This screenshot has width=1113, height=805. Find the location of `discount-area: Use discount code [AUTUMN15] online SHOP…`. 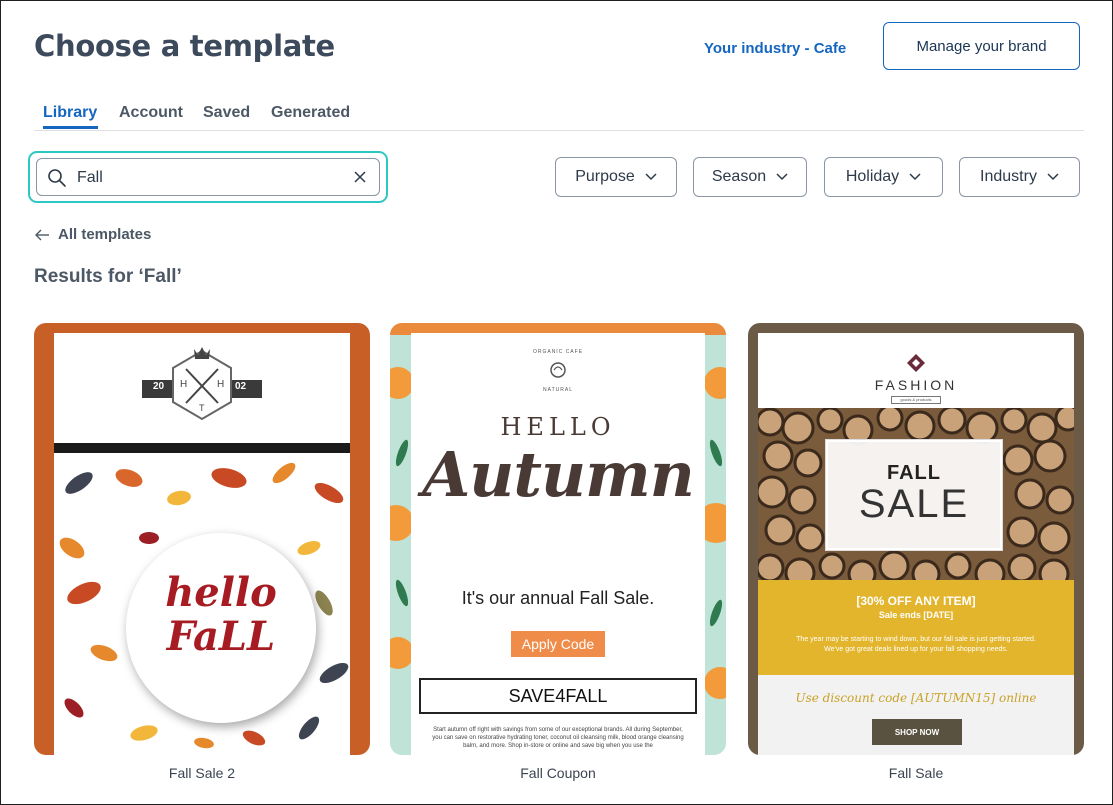

discount-area: Use discount code [AUTUMN15] online SHOP… is located at coordinates (916, 715).